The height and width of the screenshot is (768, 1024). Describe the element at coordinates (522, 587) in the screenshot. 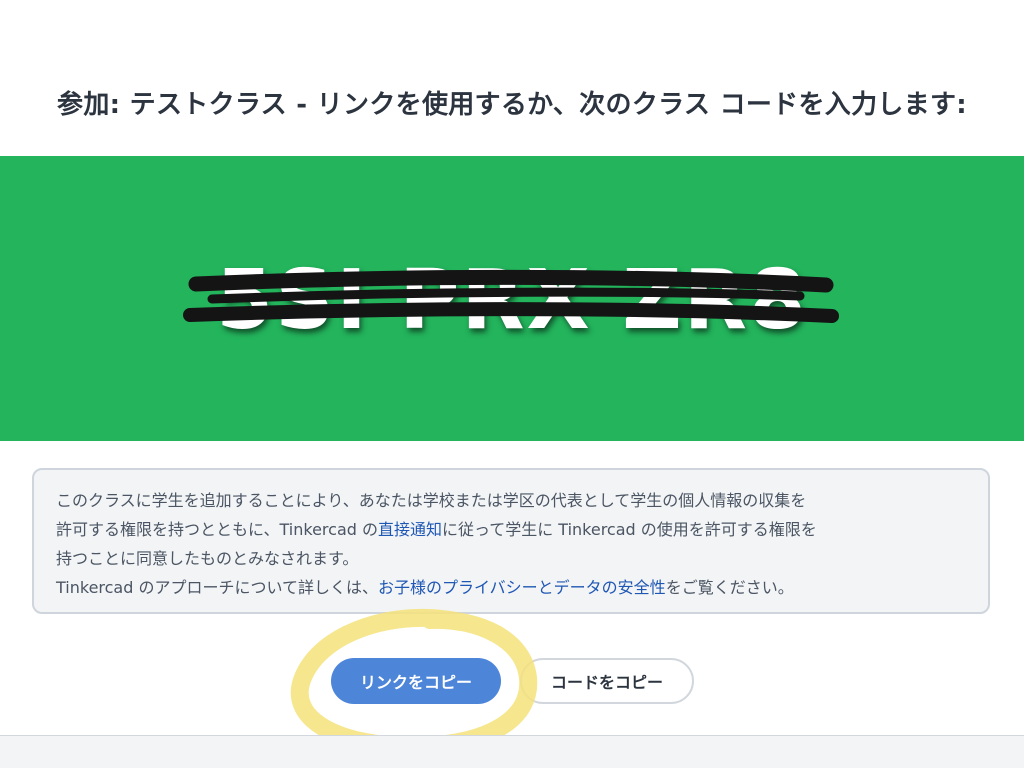

I see `child-privacy-link: お子様のプライバシーとデータの安全性` at that location.